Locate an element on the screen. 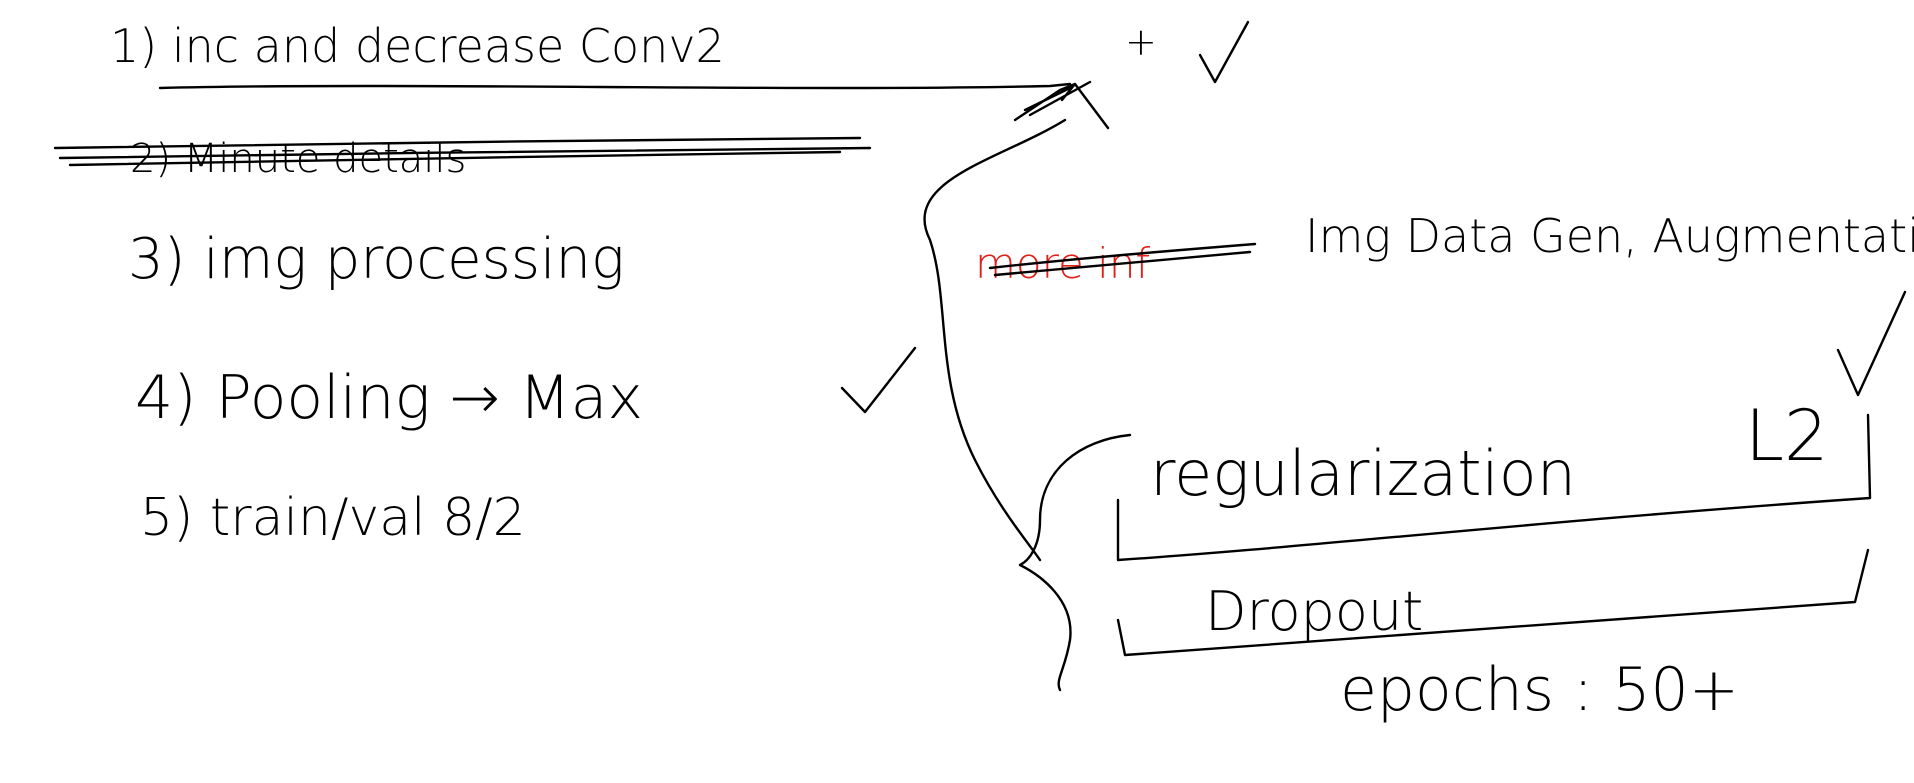  dropout-label: Dropout is located at coordinates (1314, 611).